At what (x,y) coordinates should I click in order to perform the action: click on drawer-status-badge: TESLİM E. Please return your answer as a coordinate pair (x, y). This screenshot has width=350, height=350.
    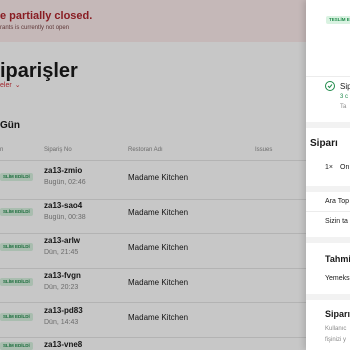
    Looking at the image, I should click on (338, 20).